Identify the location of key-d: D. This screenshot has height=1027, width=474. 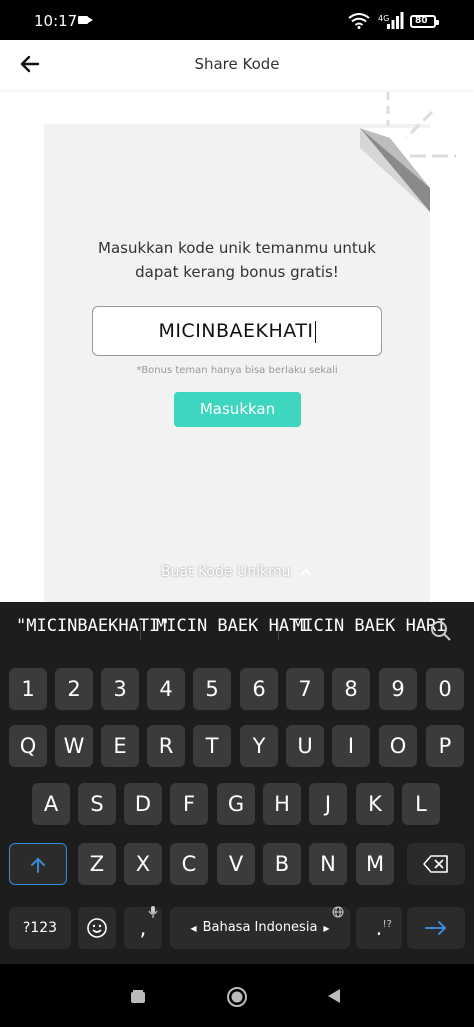
(143, 804).